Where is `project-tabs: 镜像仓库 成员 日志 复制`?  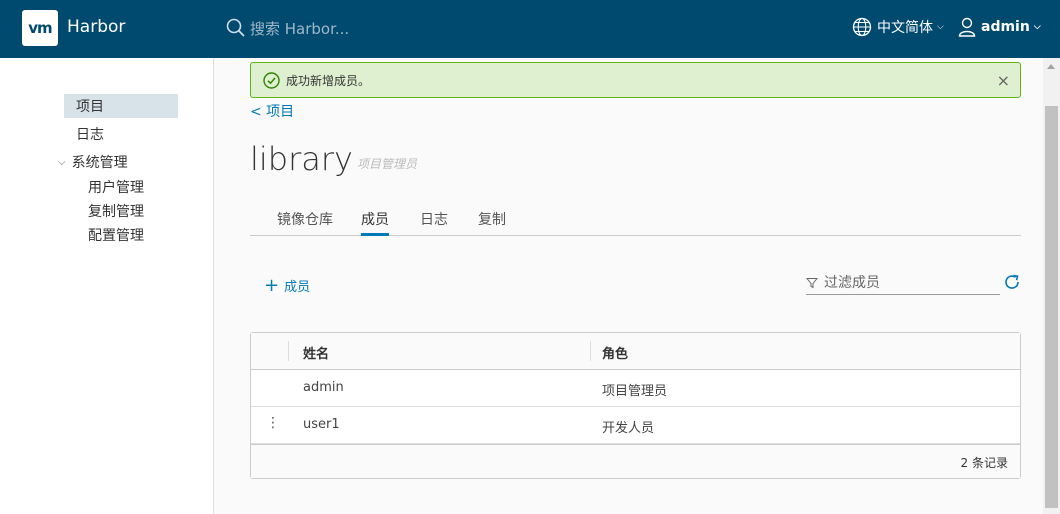 project-tabs: 镜像仓库 成员 日志 复制 is located at coordinates (635, 218).